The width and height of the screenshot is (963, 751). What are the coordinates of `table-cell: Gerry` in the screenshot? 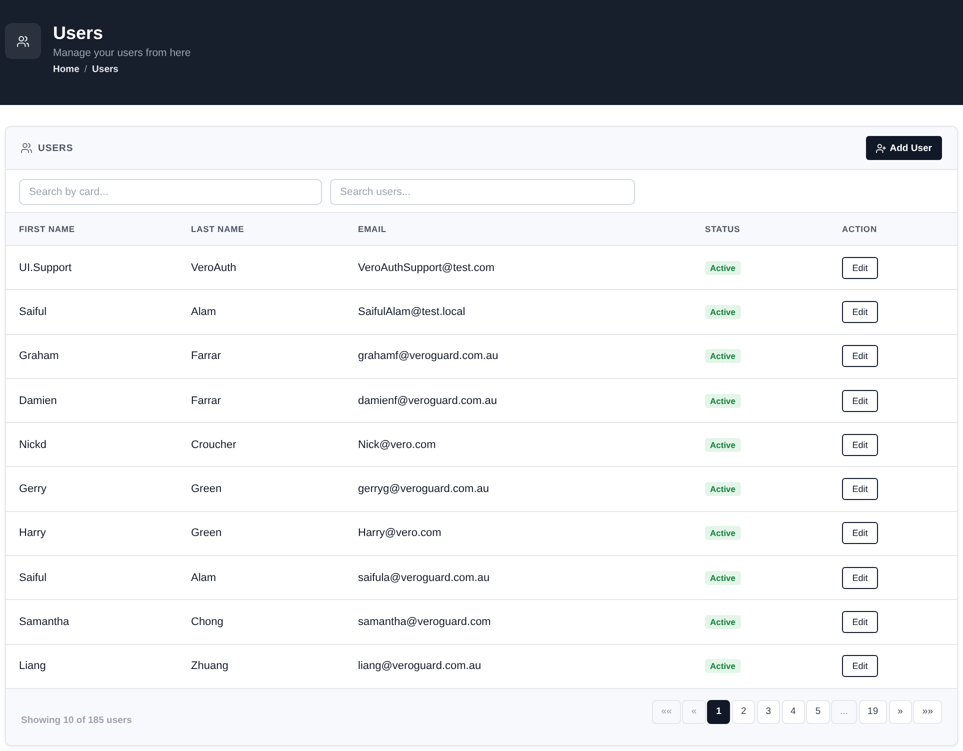 It's located at (32, 489).